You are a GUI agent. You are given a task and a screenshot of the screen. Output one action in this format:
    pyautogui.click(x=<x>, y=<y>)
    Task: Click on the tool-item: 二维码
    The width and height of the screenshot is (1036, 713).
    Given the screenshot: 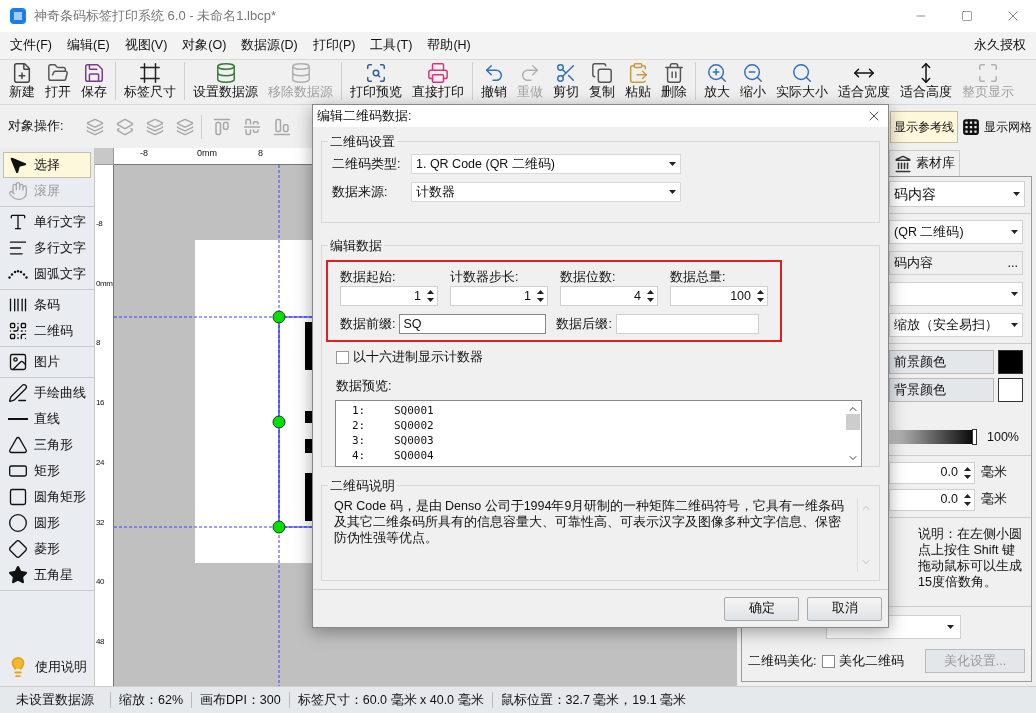 What is the action you would take?
    pyautogui.click(x=47, y=331)
    